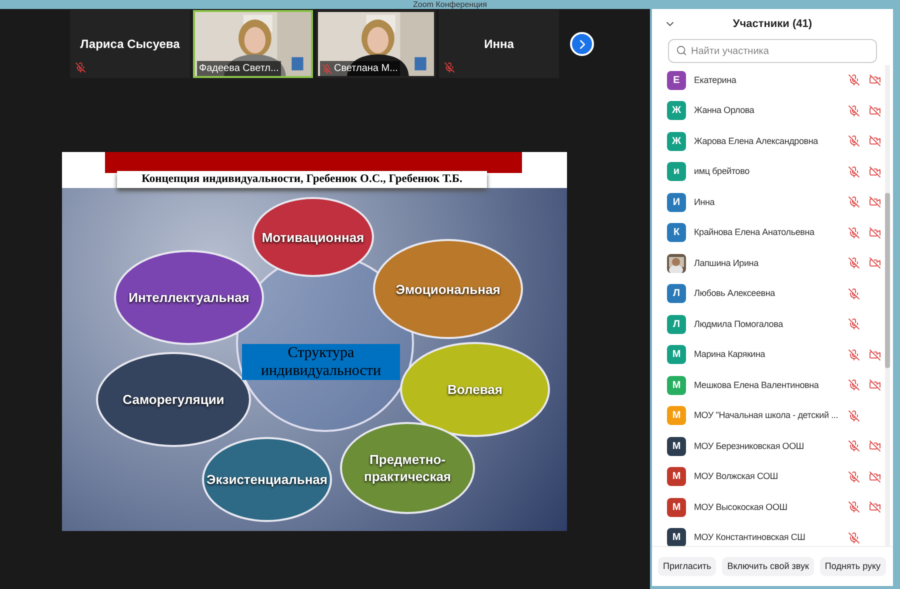 The image size is (900, 589). I want to click on diagram-bubble: Мотивационная, so click(313, 237).